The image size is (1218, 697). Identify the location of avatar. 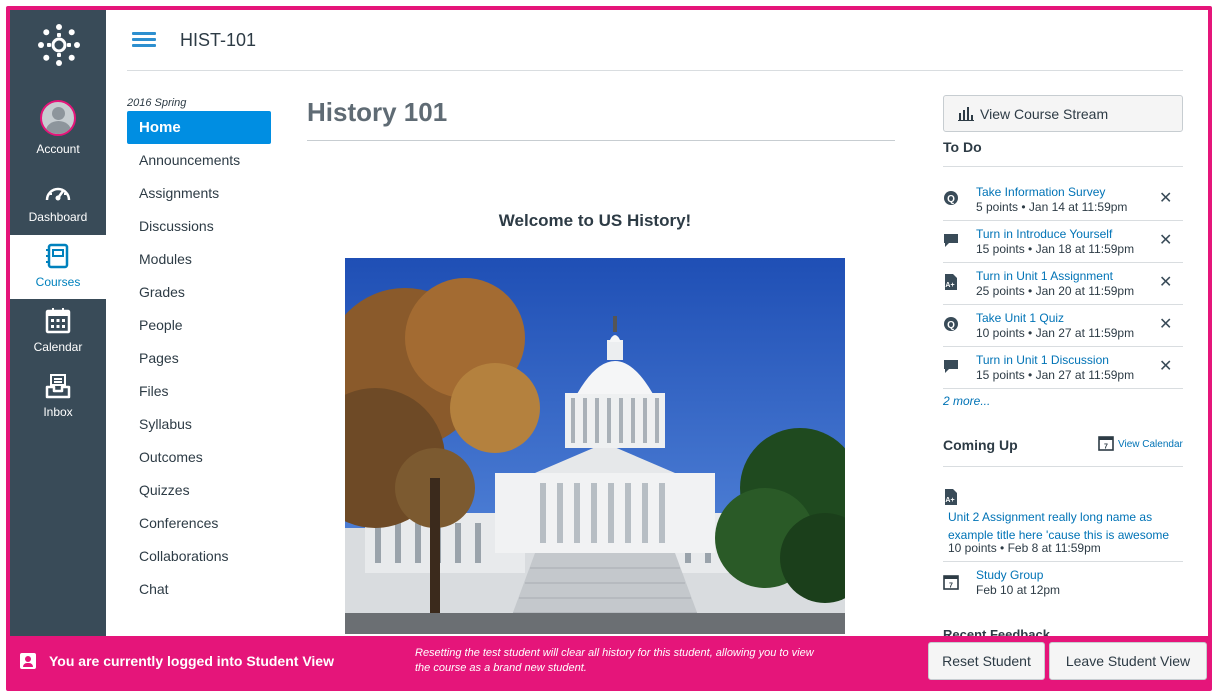
(58, 118).